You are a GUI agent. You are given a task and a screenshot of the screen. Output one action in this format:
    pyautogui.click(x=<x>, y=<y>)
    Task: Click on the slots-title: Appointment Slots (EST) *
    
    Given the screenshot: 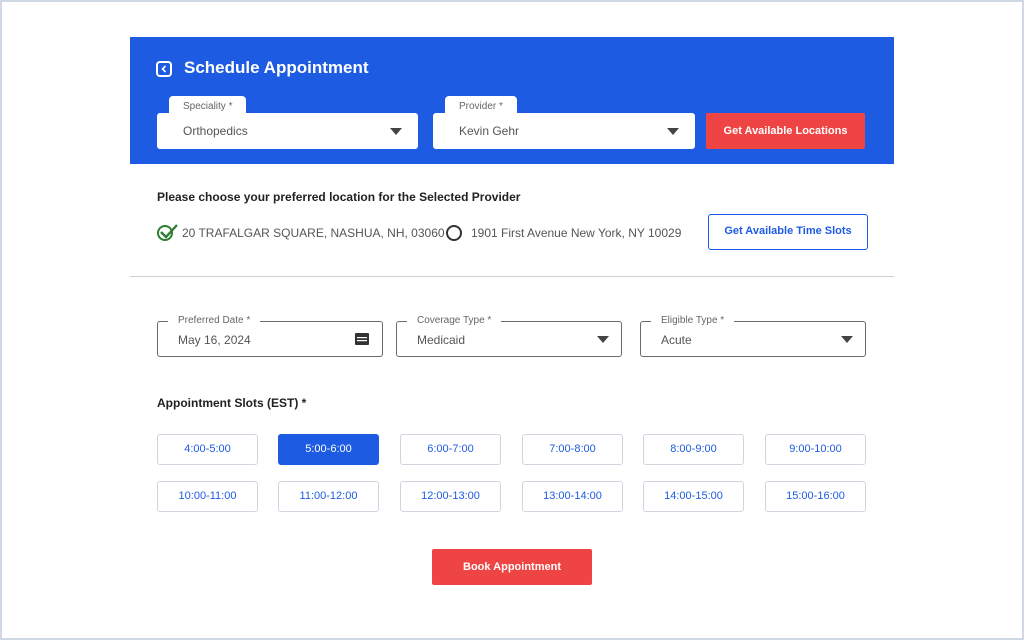 What is the action you would take?
    pyautogui.click(x=232, y=403)
    